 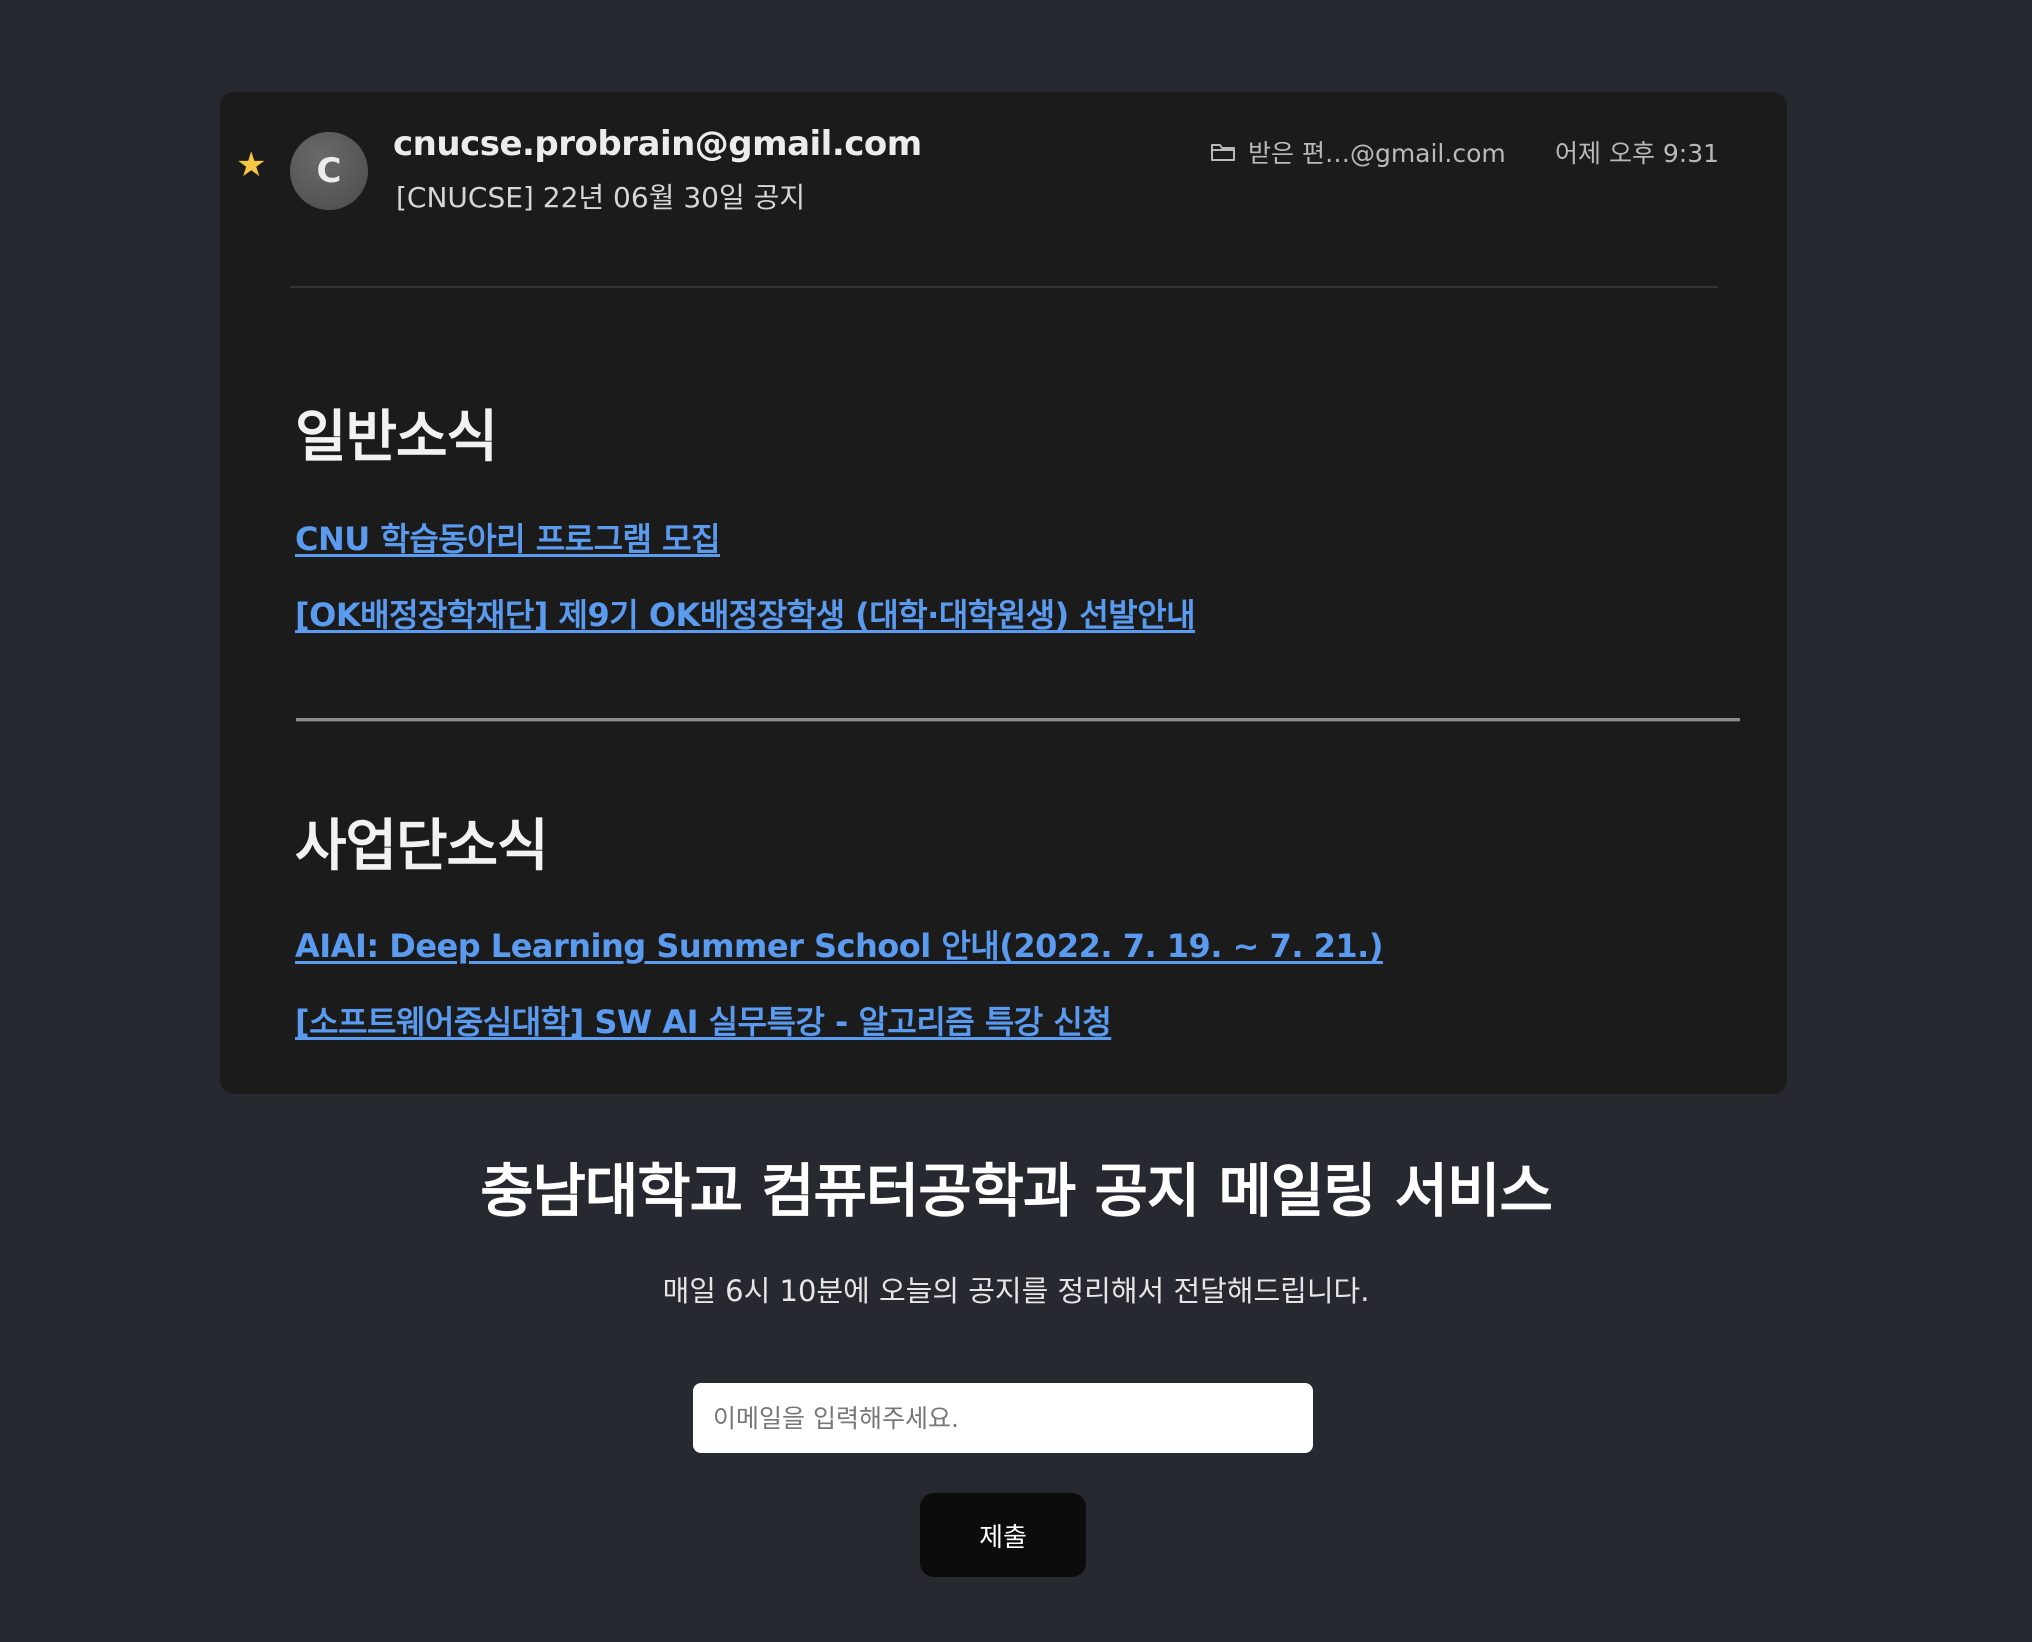 What do you see at coordinates (1018, 720) in the screenshot?
I see `section-divider` at bounding box center [1018, 720].